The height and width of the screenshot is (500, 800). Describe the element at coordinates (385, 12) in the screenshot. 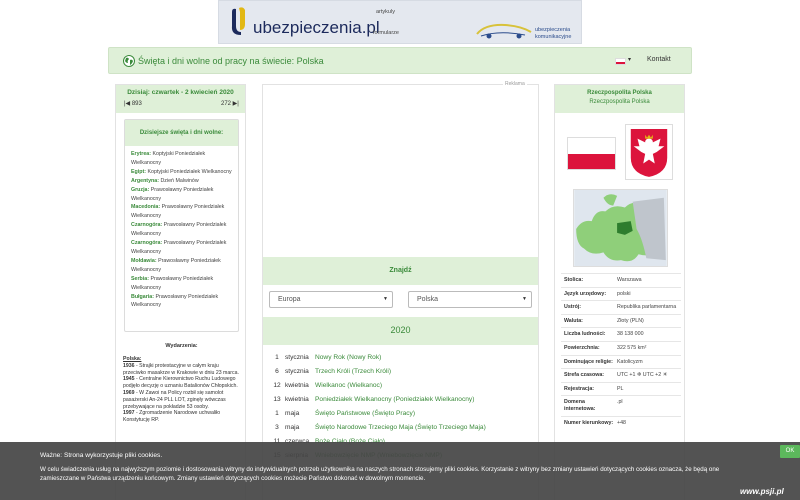

I see `articles-link: artykuly` at that location.